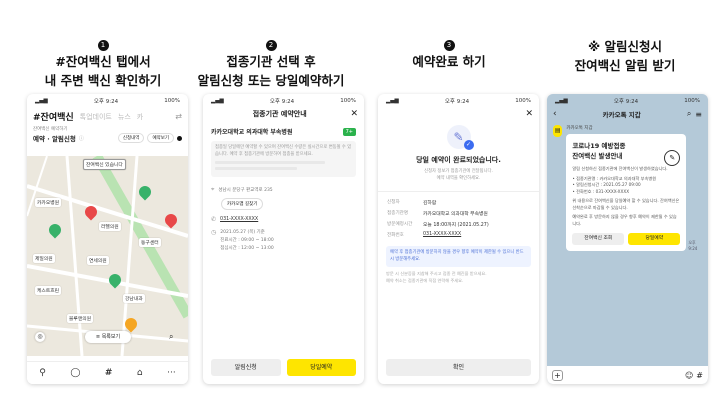 This screenshot has height=412, width=725. I want to click on note-line: 예약 취소는 접종기관에 직접 연락해 주세요., so click(425, 280).